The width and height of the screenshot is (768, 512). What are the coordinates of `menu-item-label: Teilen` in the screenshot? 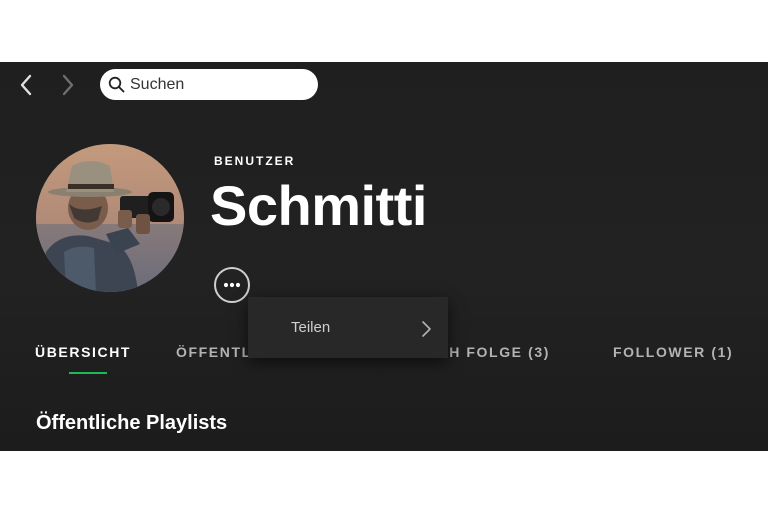 It's located at (311, 327).